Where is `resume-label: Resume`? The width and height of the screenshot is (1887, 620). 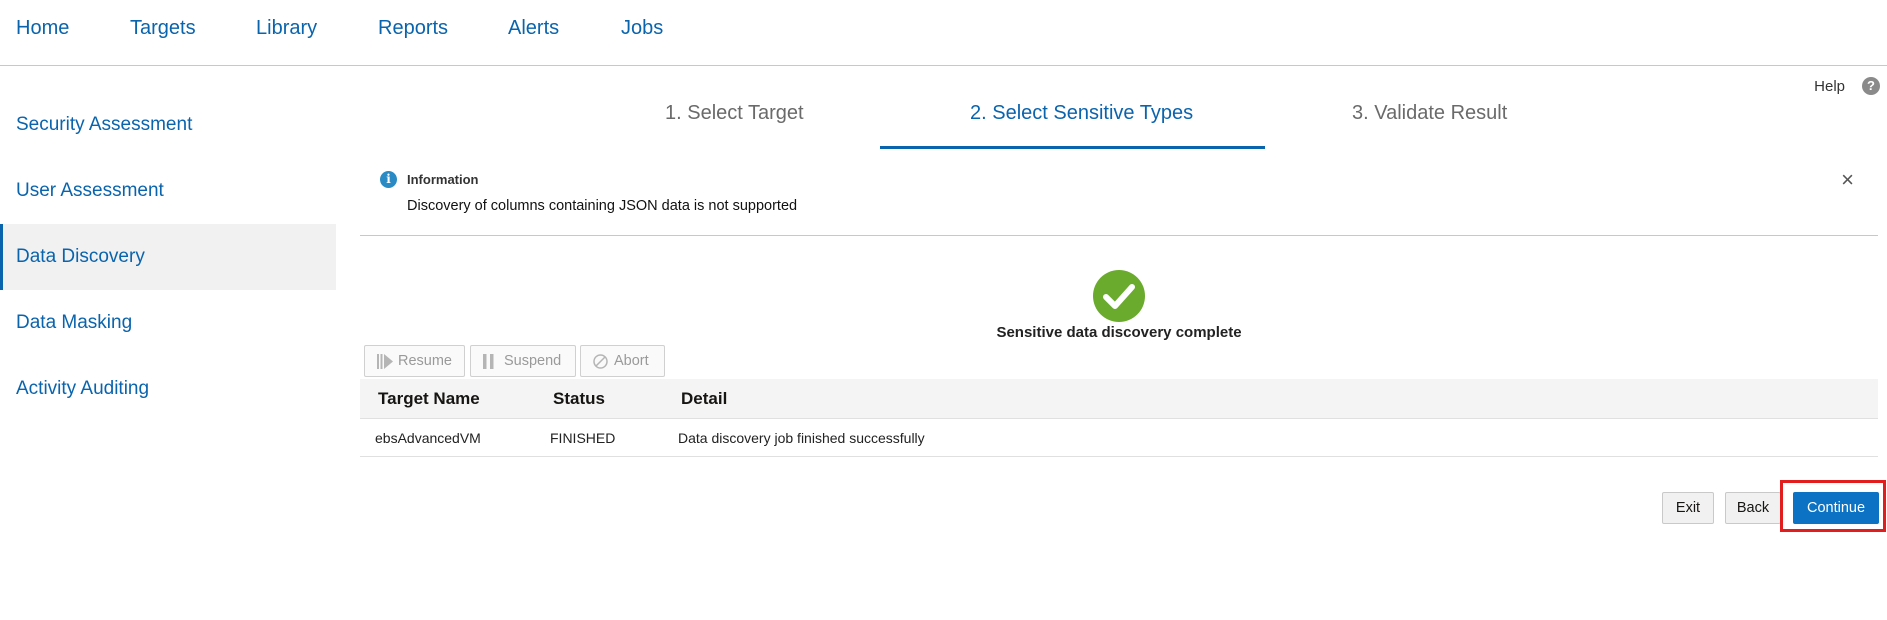
resume-label: Resume is located at coordinates (425, 361).